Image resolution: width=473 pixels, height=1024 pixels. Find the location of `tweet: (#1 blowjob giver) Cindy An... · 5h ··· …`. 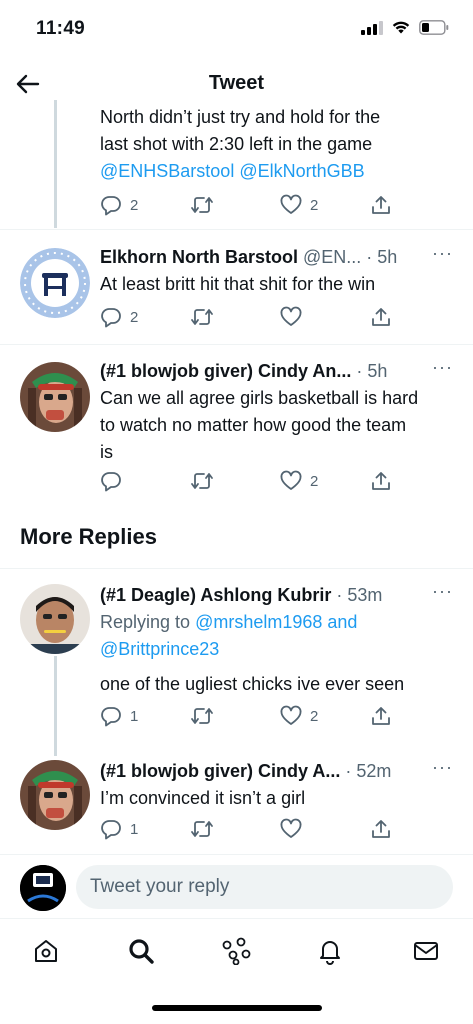

tweet: (#1 blowjob giver) Cindy An... · 5h ··· … is located at coordinates (236, 432).